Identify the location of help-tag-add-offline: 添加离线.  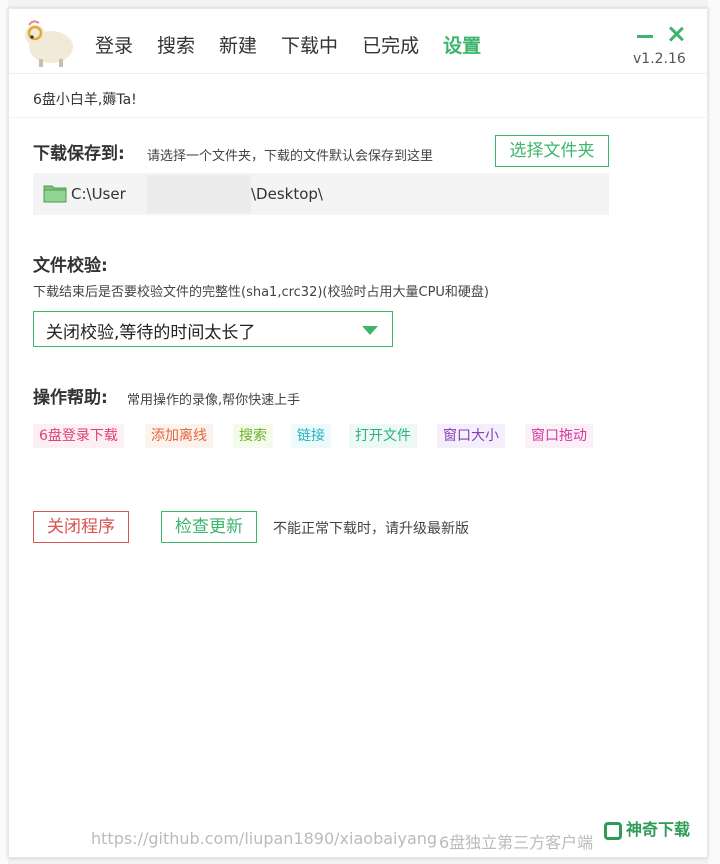
(179, 436).